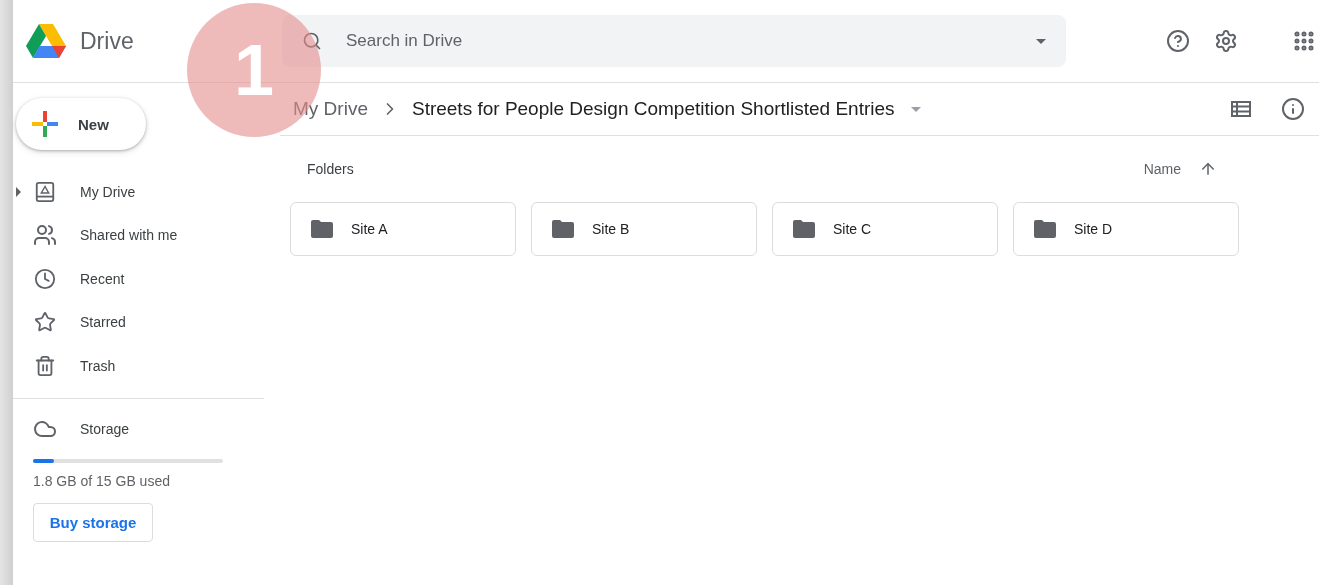 The height and width of the screenshot is (585, 1319). Describe the element at coordinates (330, 109) in the screenshot. I see `breadcrumb-link: My Drive` at that location.